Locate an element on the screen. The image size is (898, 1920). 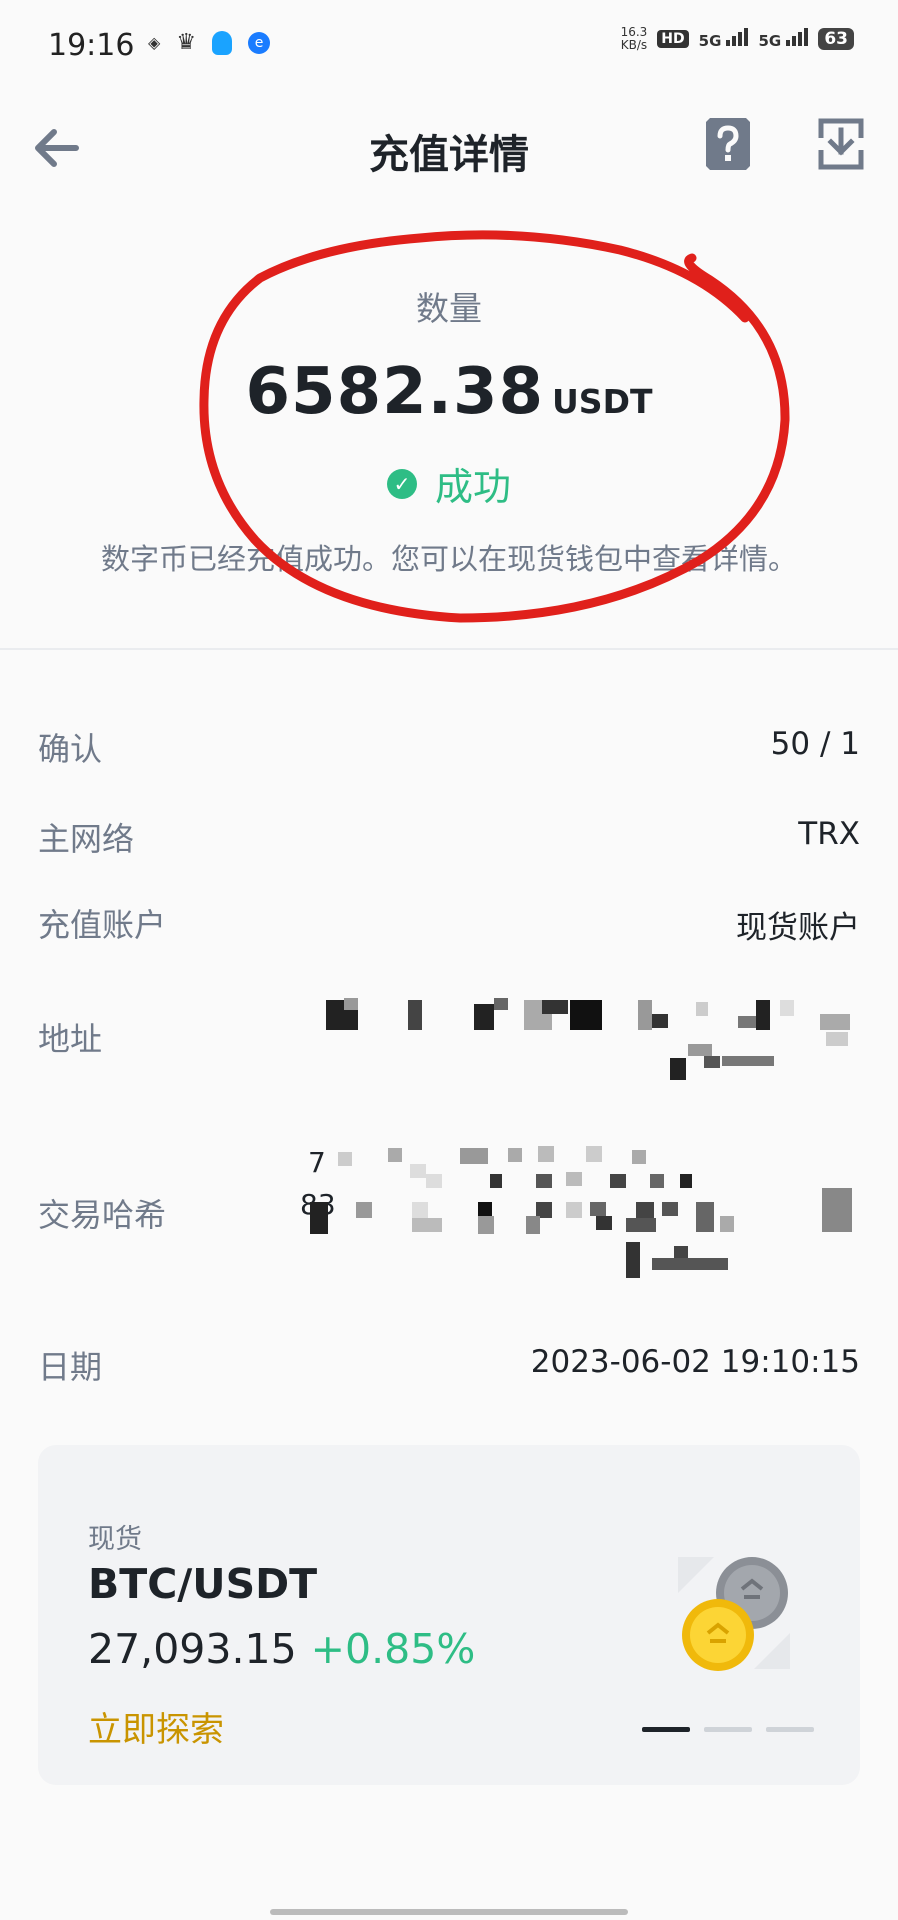
coins-icon is located at coordinates (734, 1614).